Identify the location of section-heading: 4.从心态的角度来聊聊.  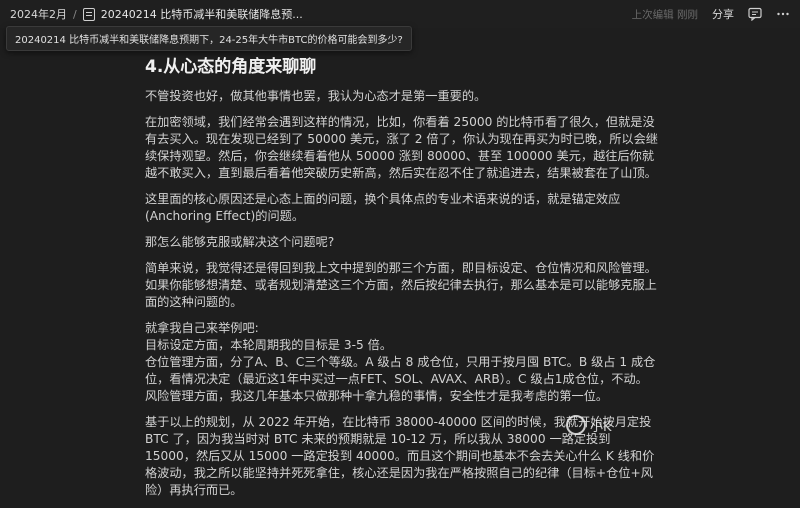
(231, 67).